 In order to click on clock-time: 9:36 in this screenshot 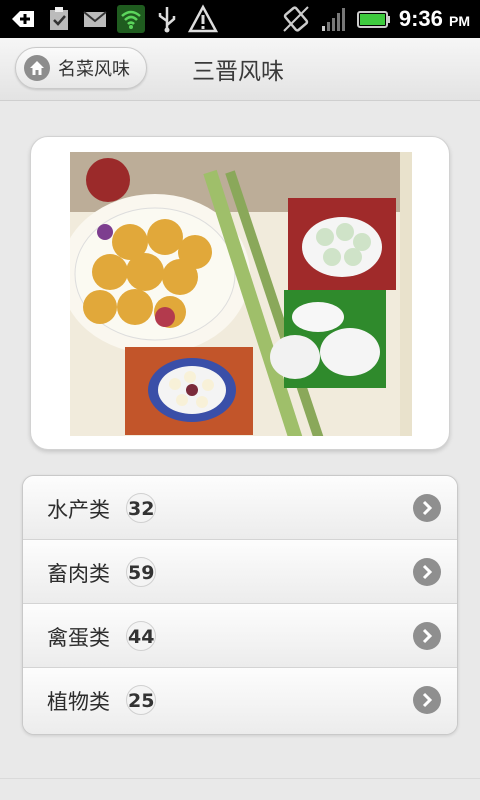, I will do `click(420, 18)`.